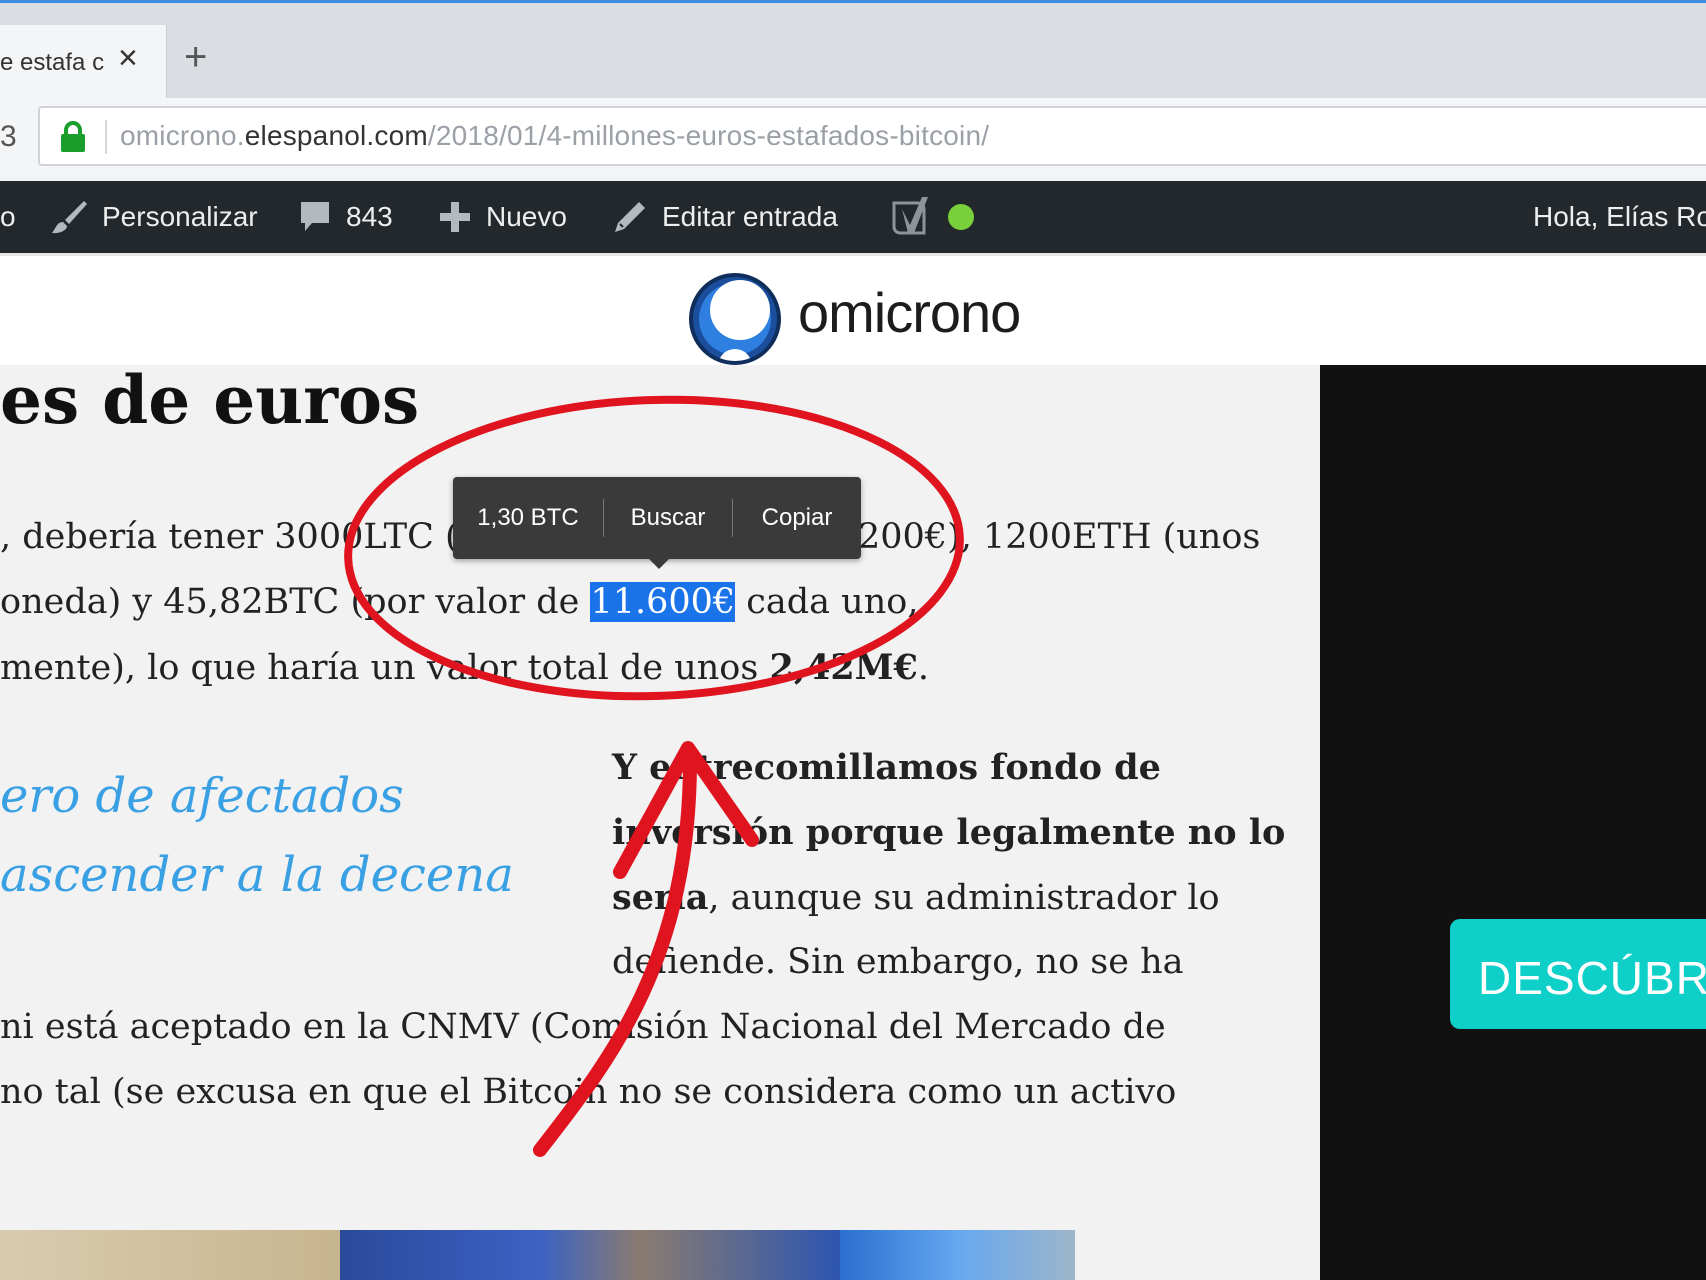  Describe the element at coordinates (898, 962) in the screenshot. I see `paragraph-line: defiende. Sin embargo, no se ha` at that location.